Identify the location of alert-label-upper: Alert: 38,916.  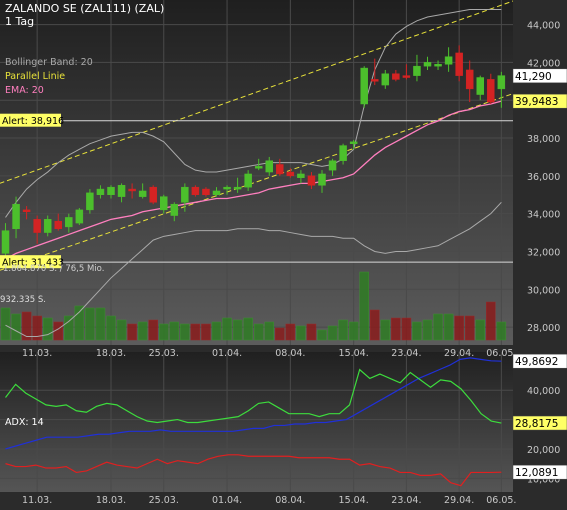
(33, 121).